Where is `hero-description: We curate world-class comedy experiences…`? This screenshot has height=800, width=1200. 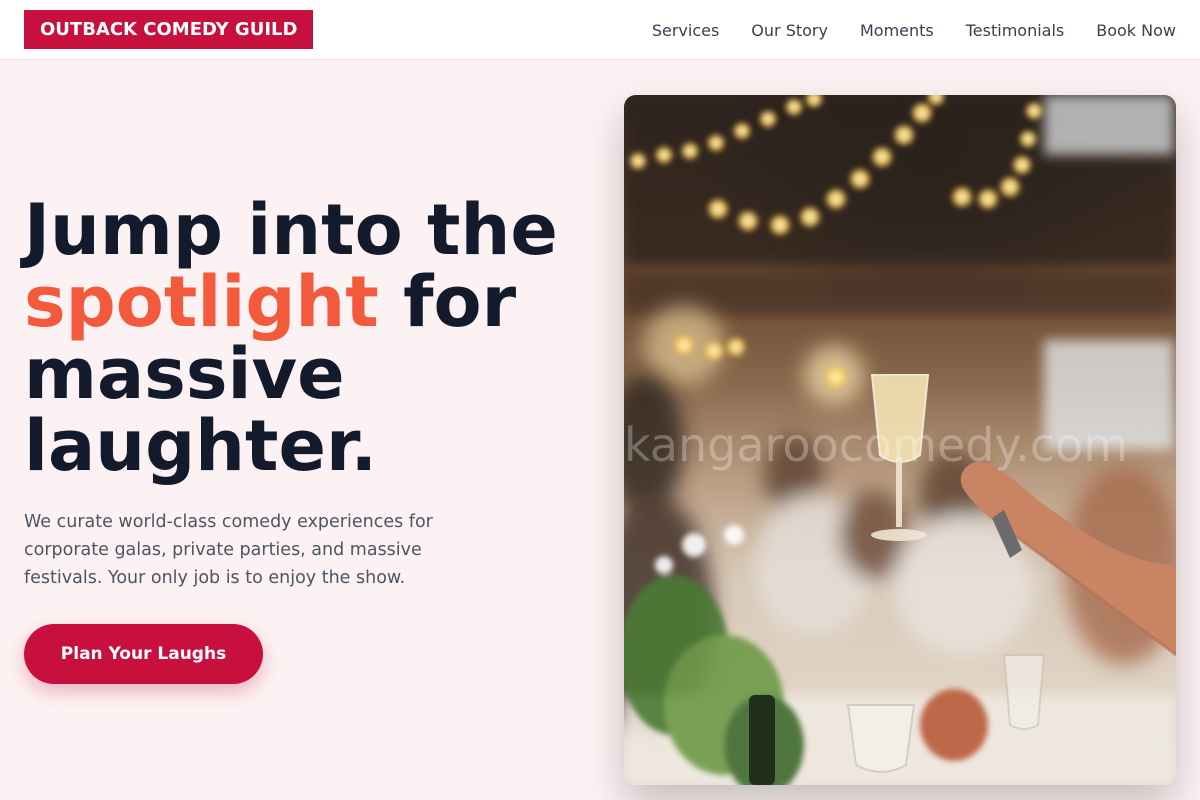
hero-description: We curate world-class comedy experiences… is located at coordinates (228, 550).